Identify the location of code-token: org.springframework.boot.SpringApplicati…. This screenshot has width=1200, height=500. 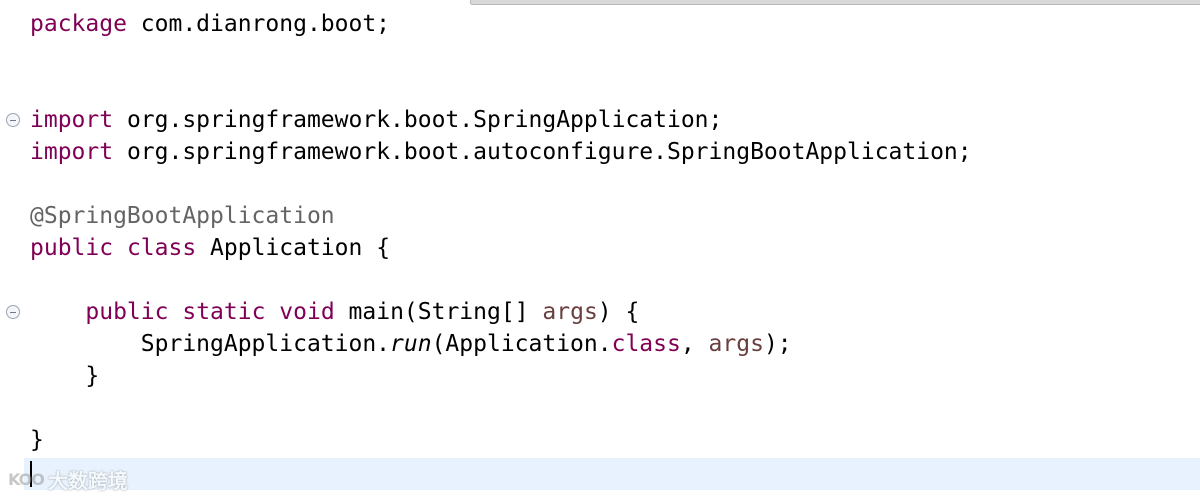
(418, 120).